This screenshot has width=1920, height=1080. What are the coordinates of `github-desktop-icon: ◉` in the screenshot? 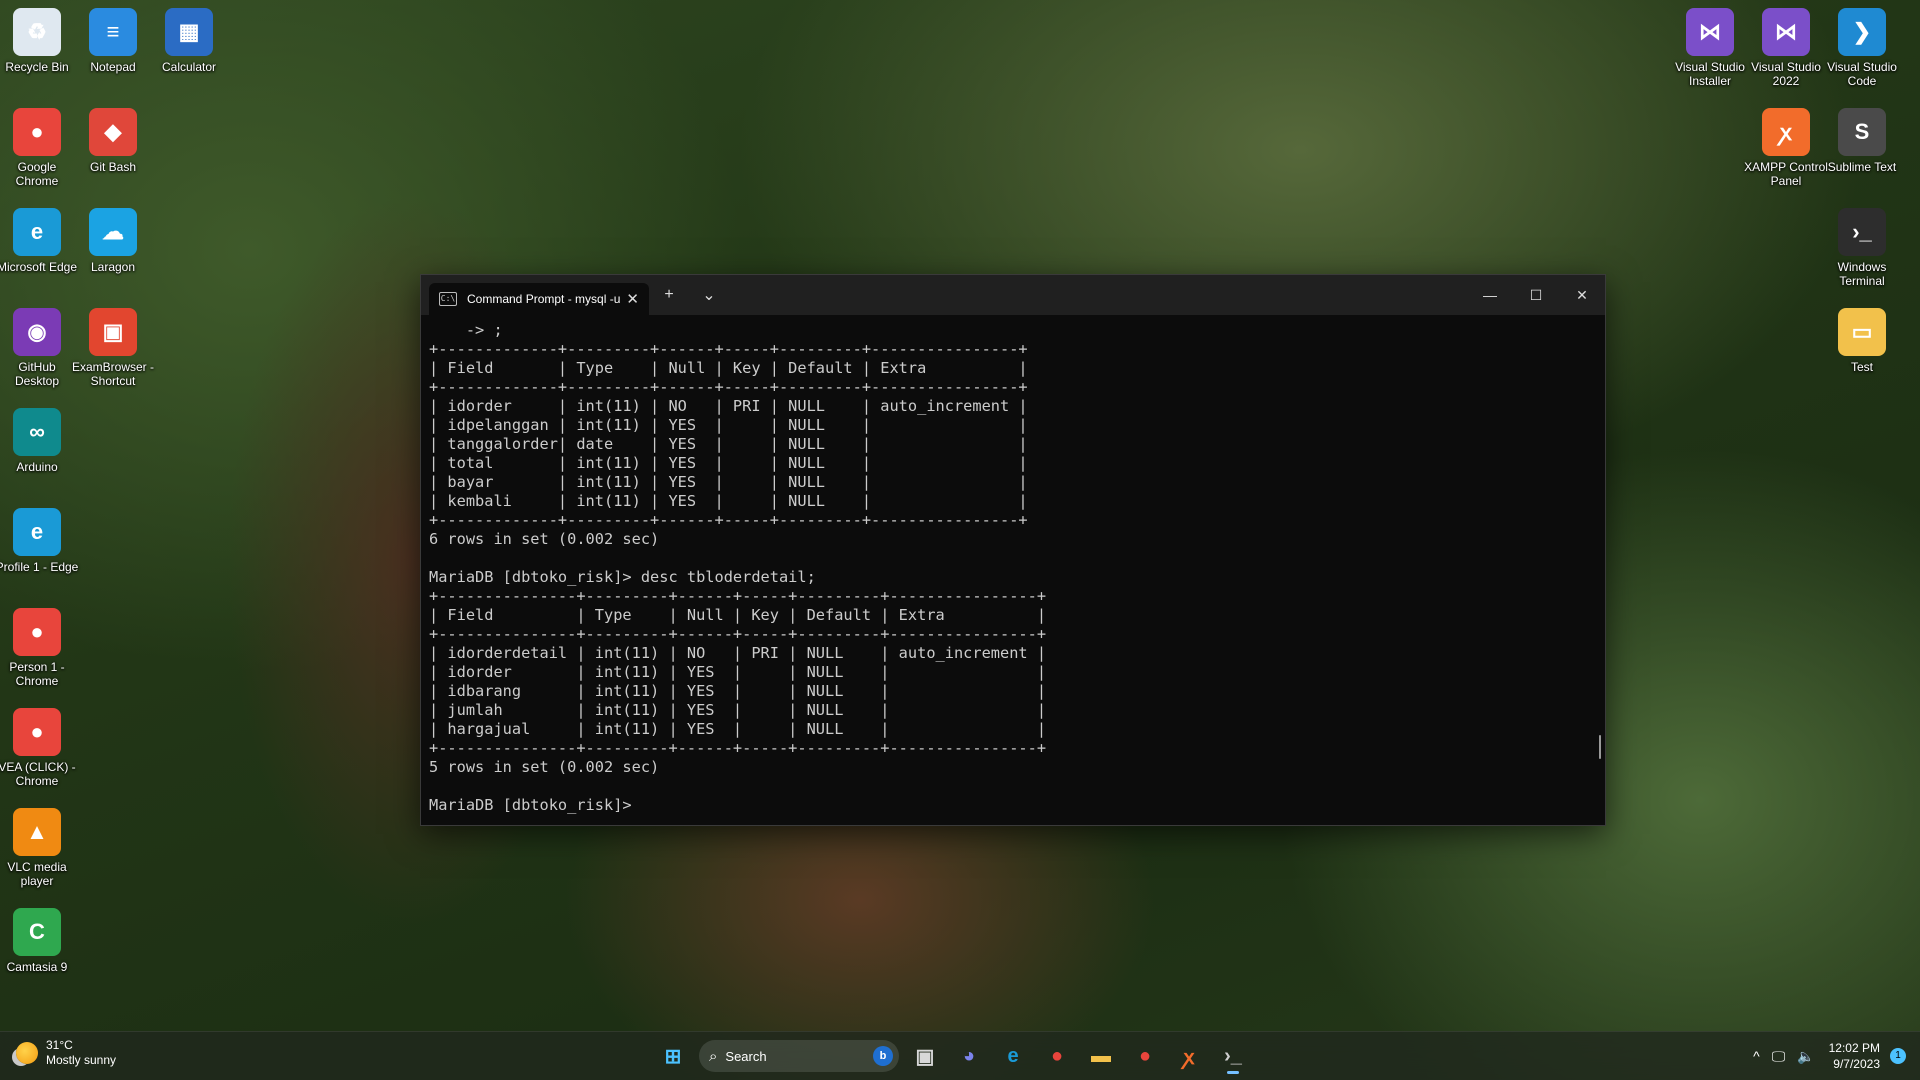 It's located at (37, 332).